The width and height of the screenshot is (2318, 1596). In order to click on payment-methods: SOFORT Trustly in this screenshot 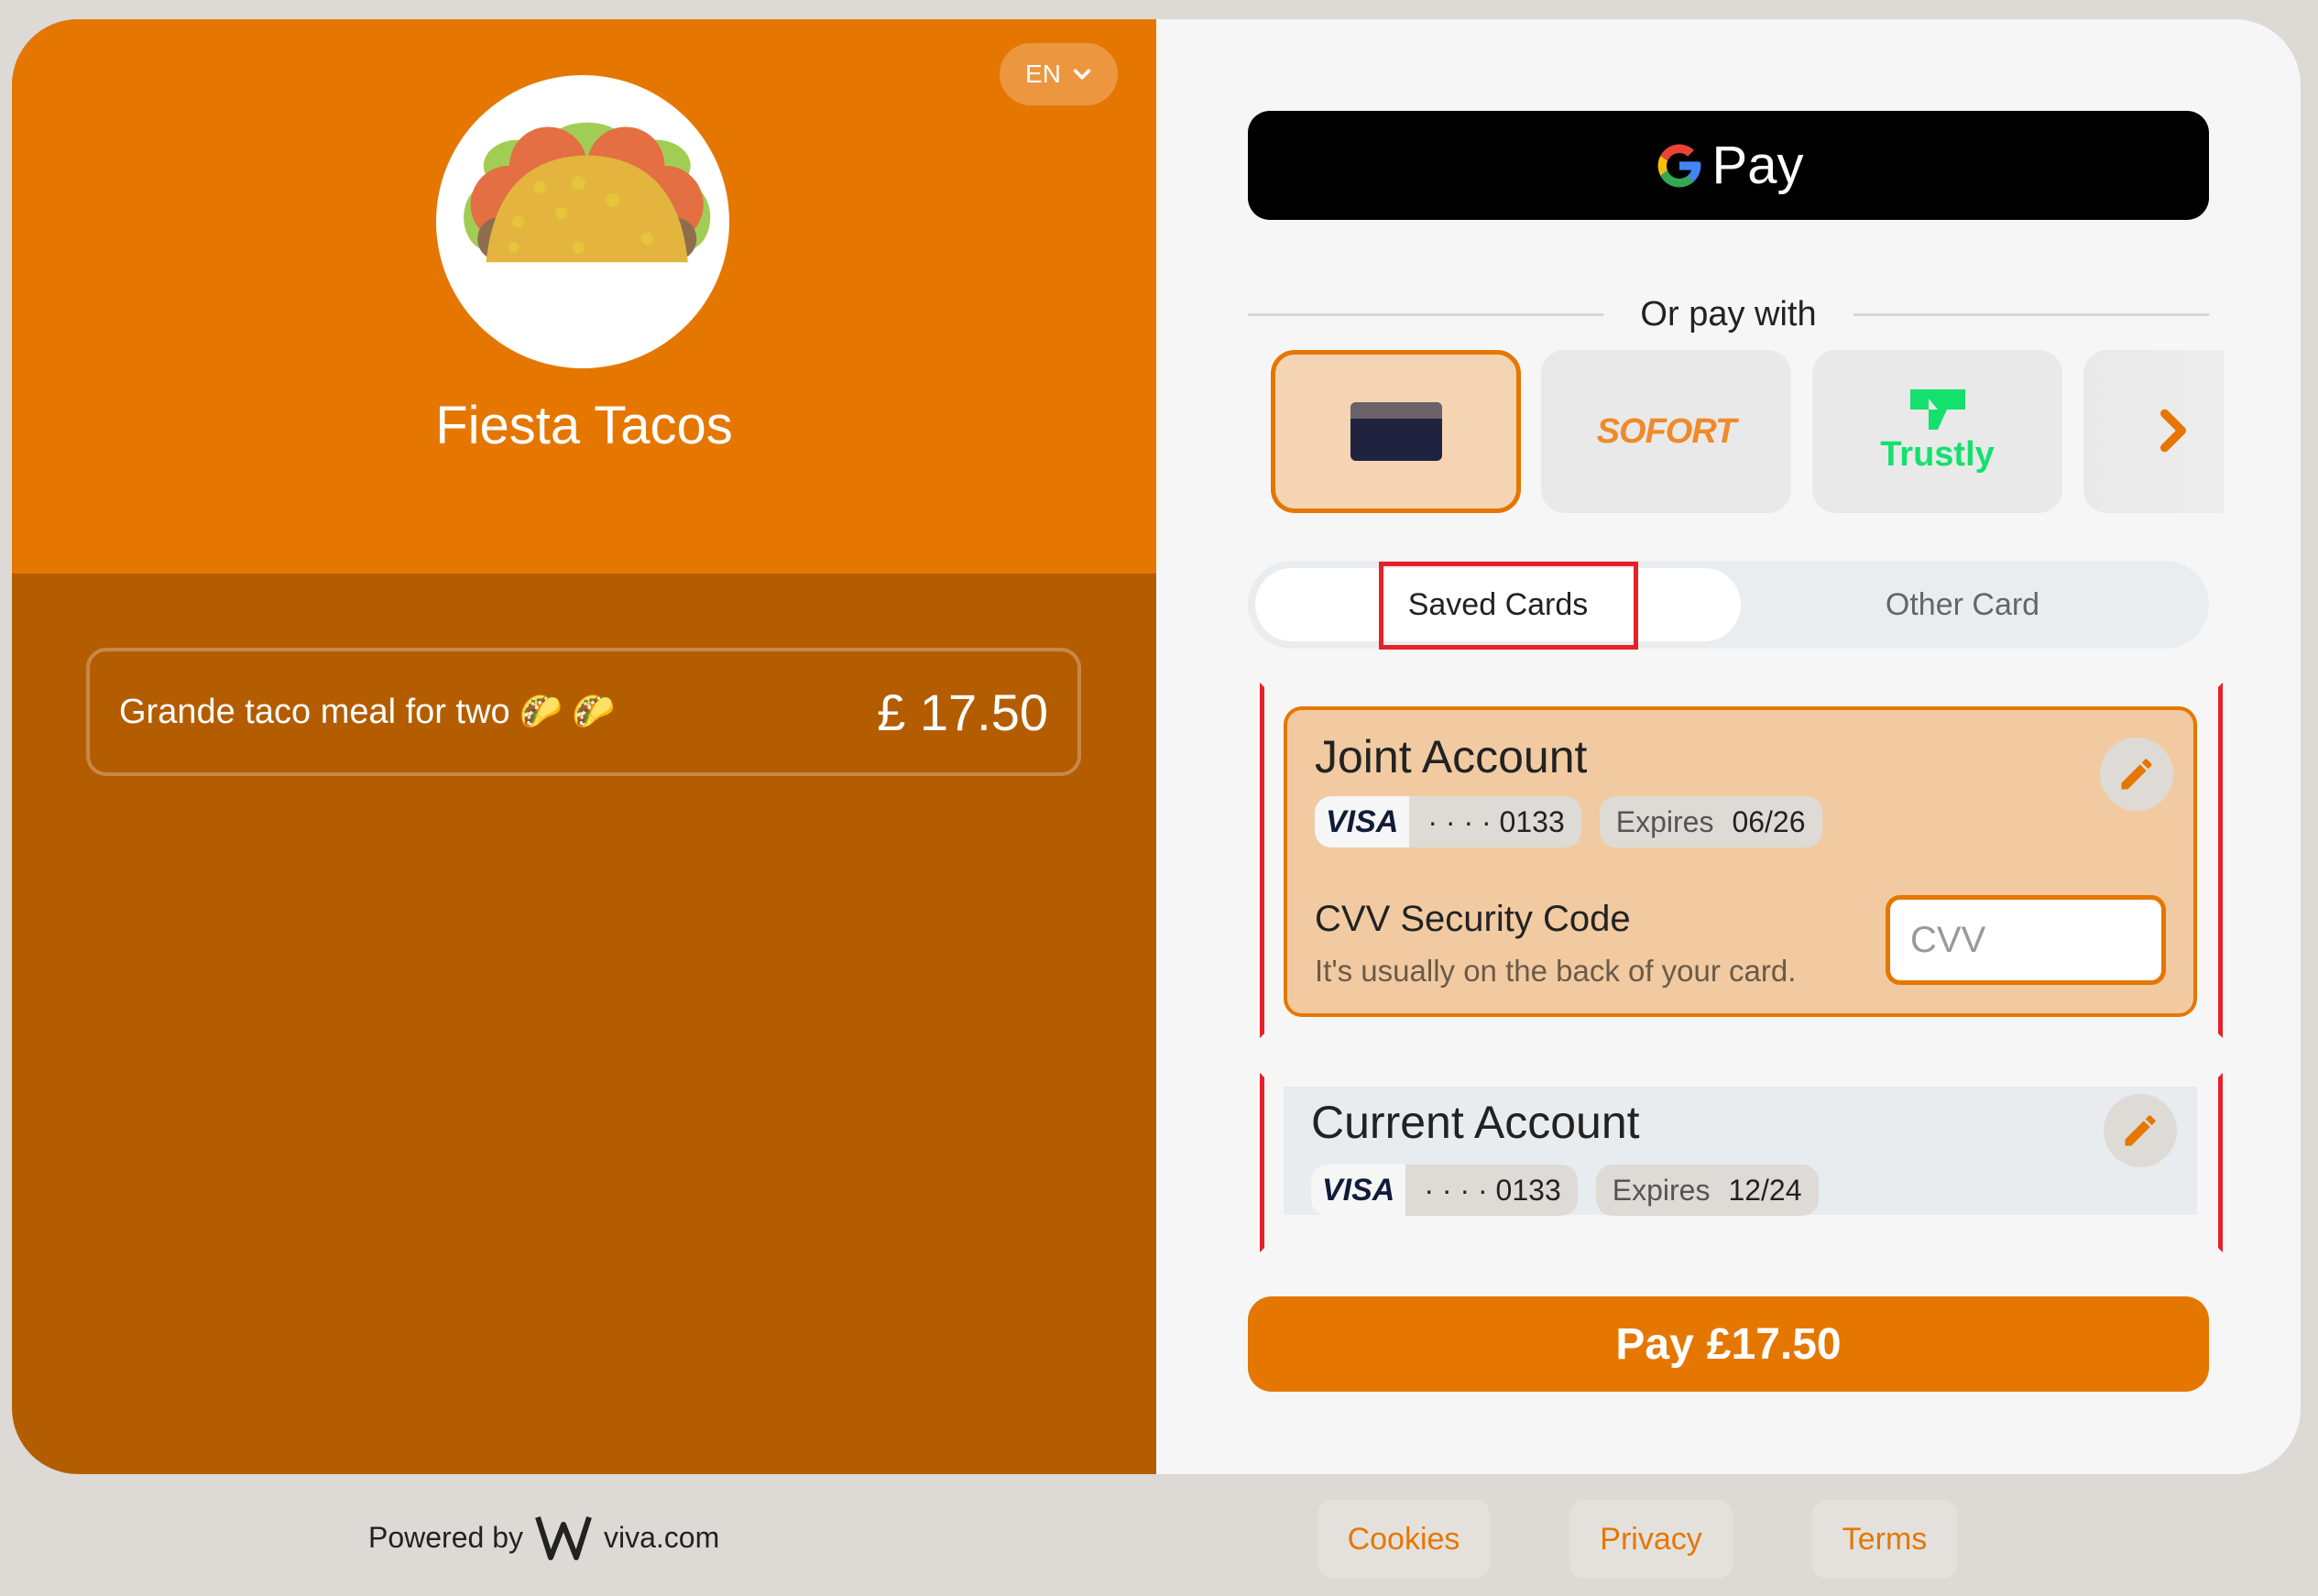, I will do `click(1747, 432)`.